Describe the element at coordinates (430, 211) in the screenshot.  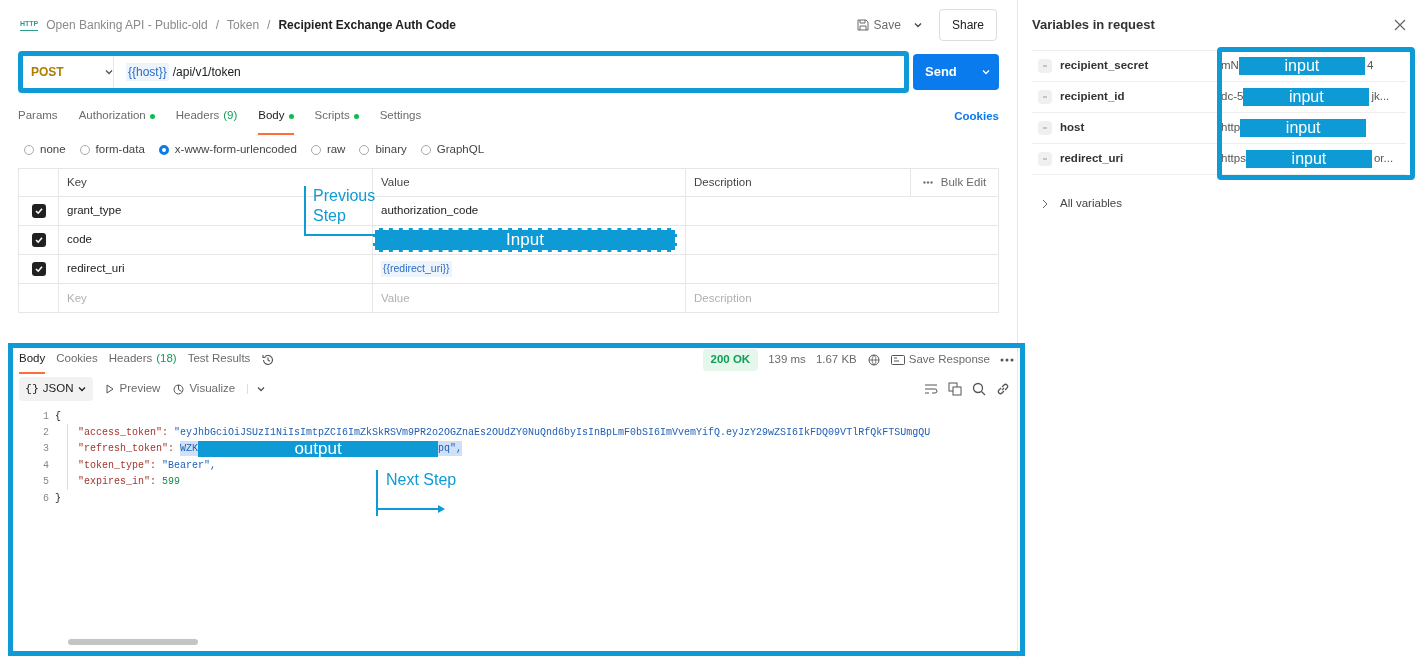
I see `table-cell-text: authorization_code` at that location.